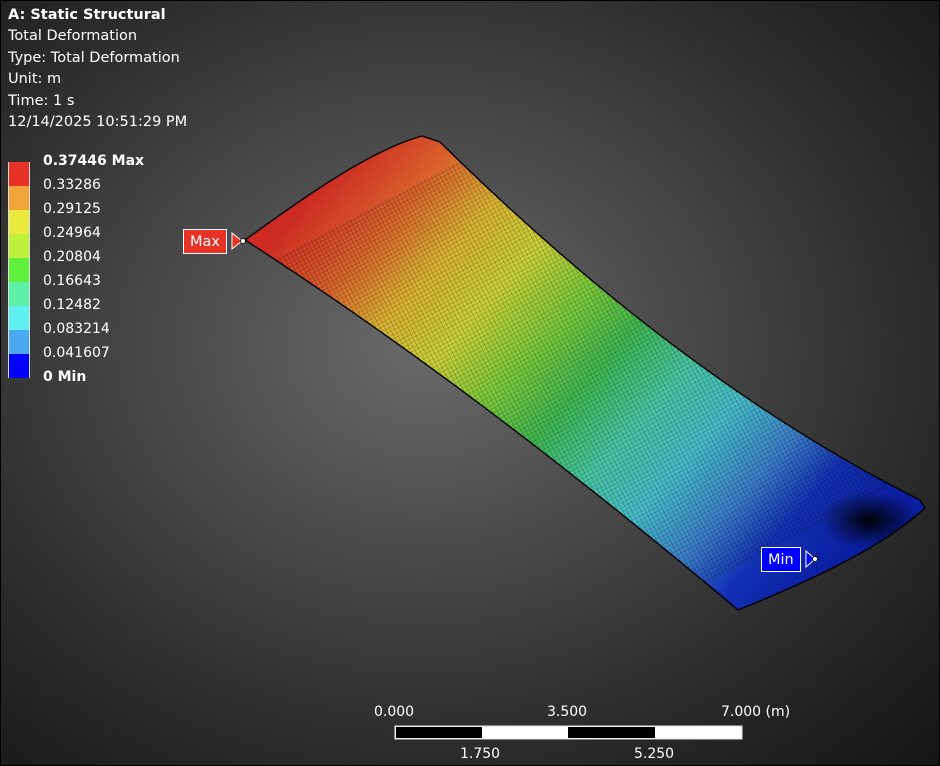  What do you see at coordinates (781, 559) in the screenshot?
I see `min-probe-label: Min` at bounding box center [781, 559].